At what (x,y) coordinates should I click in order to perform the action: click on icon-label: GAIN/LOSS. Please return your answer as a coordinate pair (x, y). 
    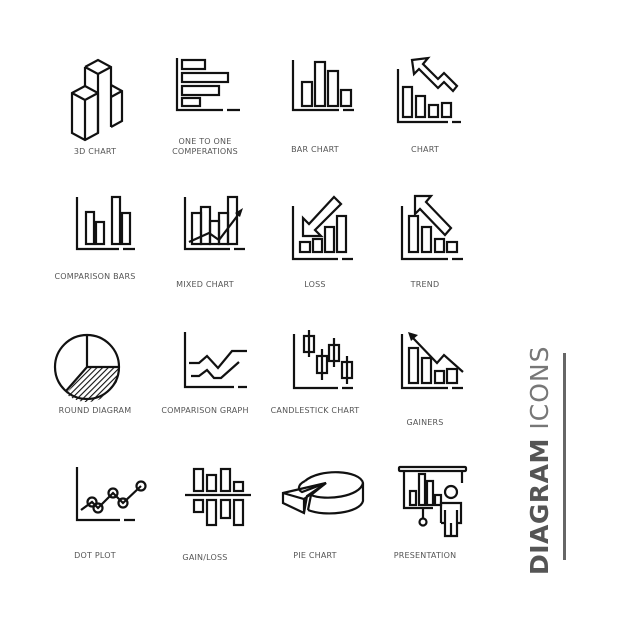
    Looking at the image, I should click on (205, 557).